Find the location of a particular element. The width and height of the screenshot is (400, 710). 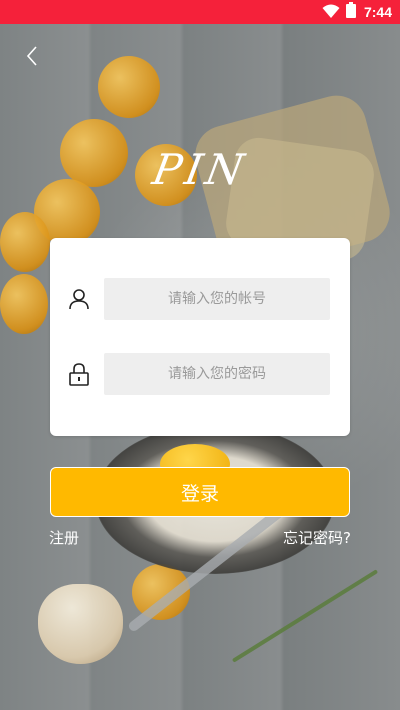

forgot-password-link: 忘记密码? is located at coordinates (317, 537).